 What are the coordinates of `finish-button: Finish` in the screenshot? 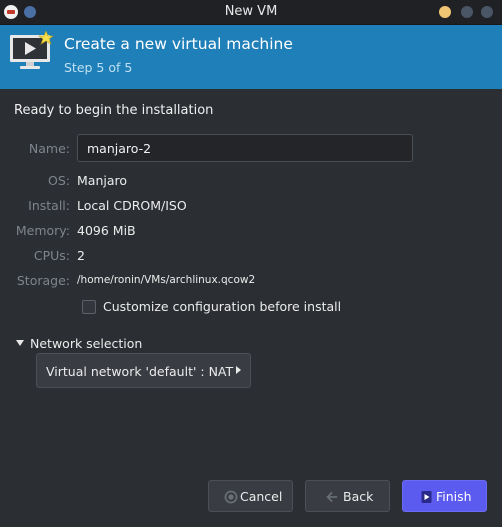 It's located at (444, 496).